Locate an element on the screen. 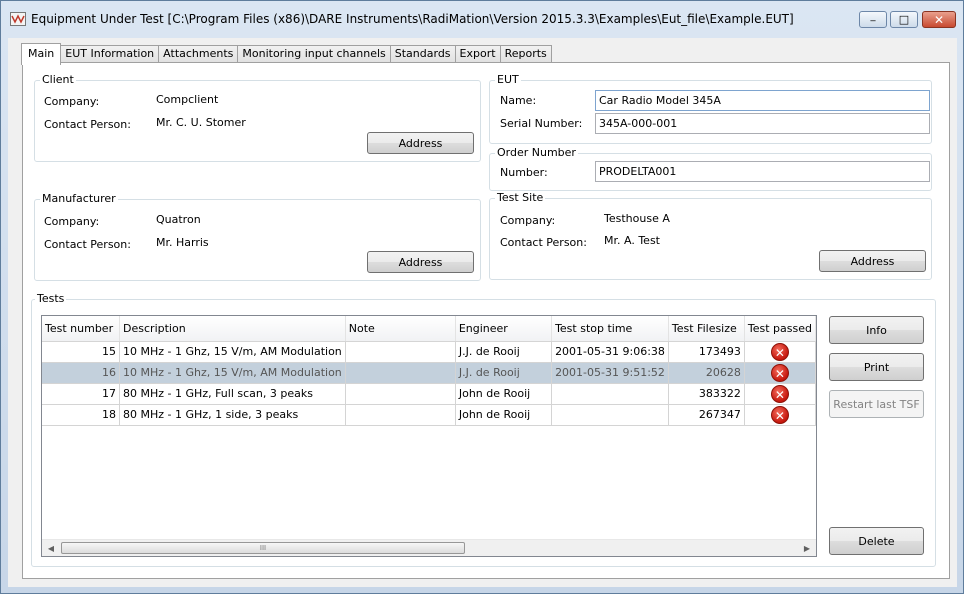 The image size is (964, 594). client-company-label: Company: is located at coordinates (72, 101).